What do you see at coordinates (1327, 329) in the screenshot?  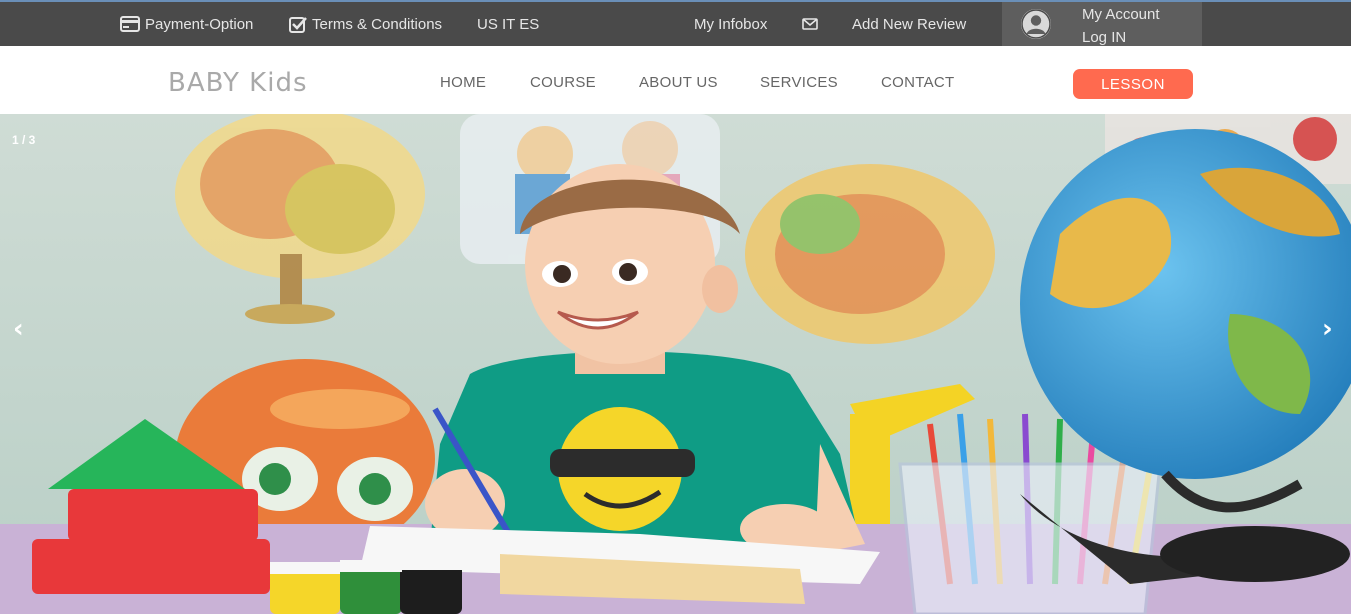 I see `slider-next-arrow-icon: ›` at bounding box center [1327, 329].